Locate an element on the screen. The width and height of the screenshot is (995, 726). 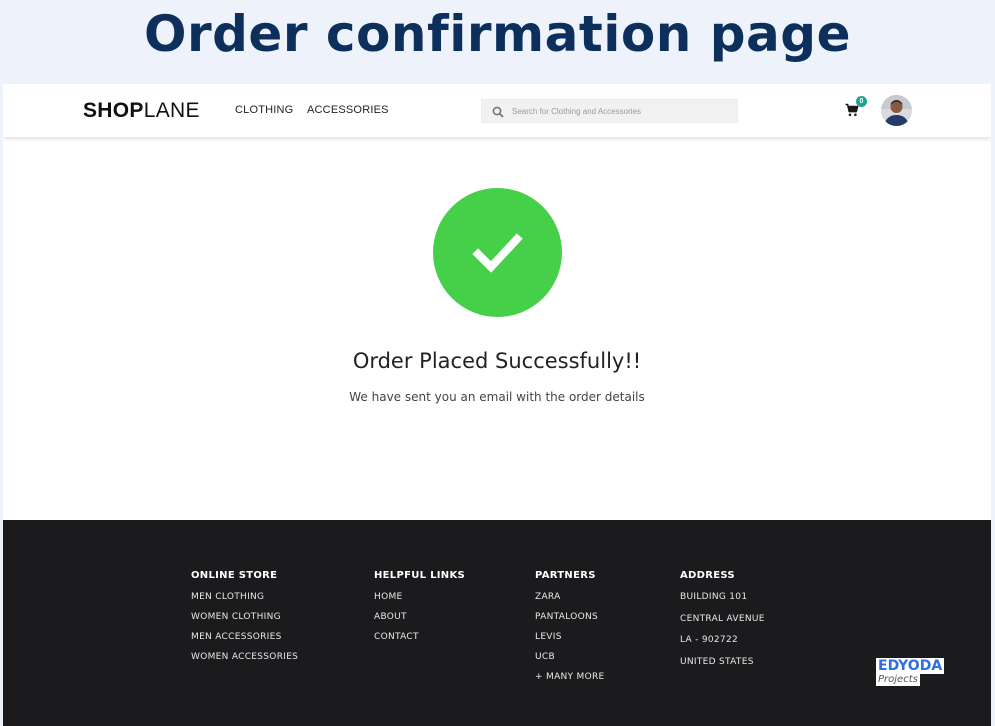
logo-light-text: LANE is located at coordinates (171, 110).